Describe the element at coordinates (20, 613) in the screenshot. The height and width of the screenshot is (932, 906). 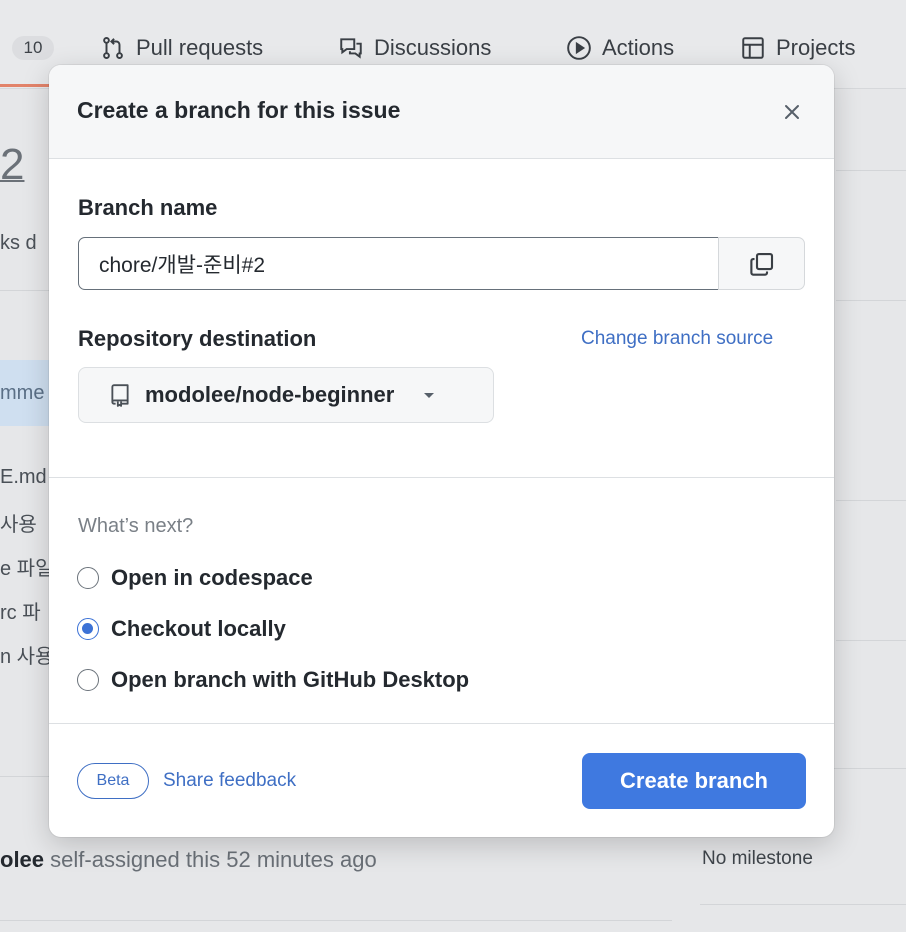
I see `text-fragment: rc 파` at that location.